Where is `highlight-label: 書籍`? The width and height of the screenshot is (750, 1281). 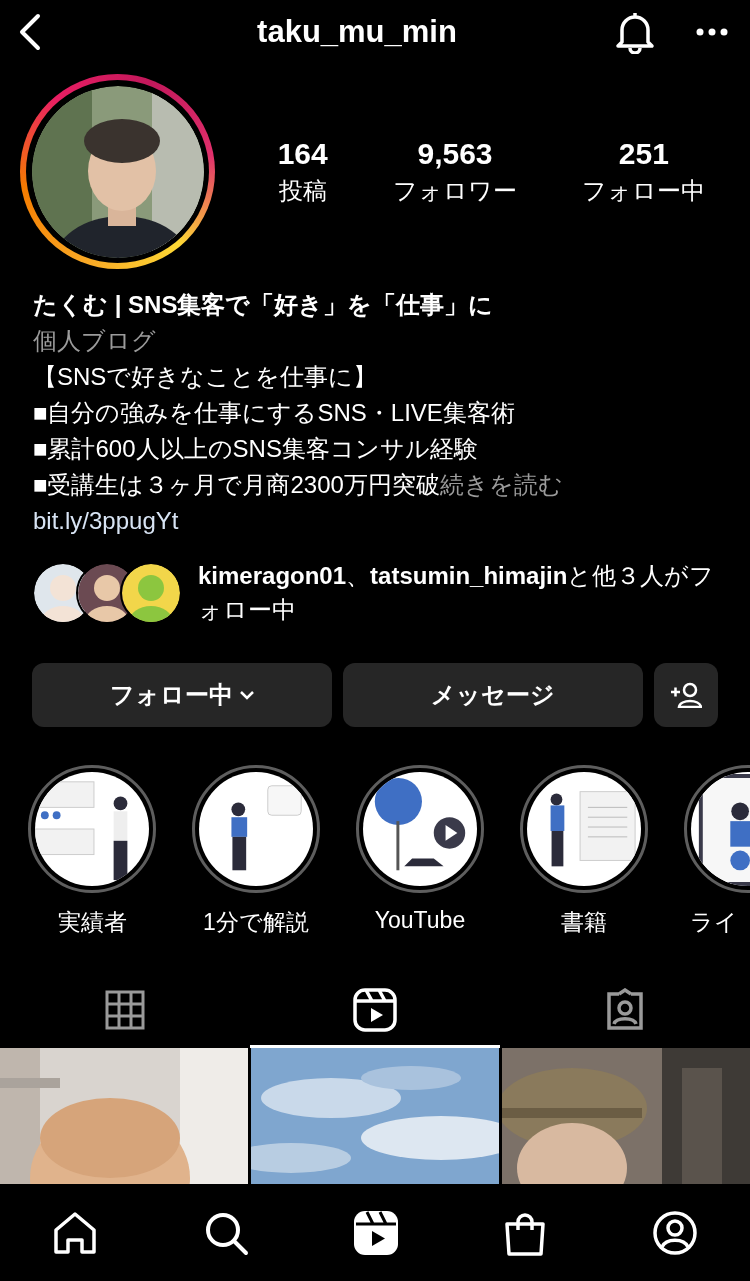
highlight-label: 書籍 is located at coordinates (584, 922).